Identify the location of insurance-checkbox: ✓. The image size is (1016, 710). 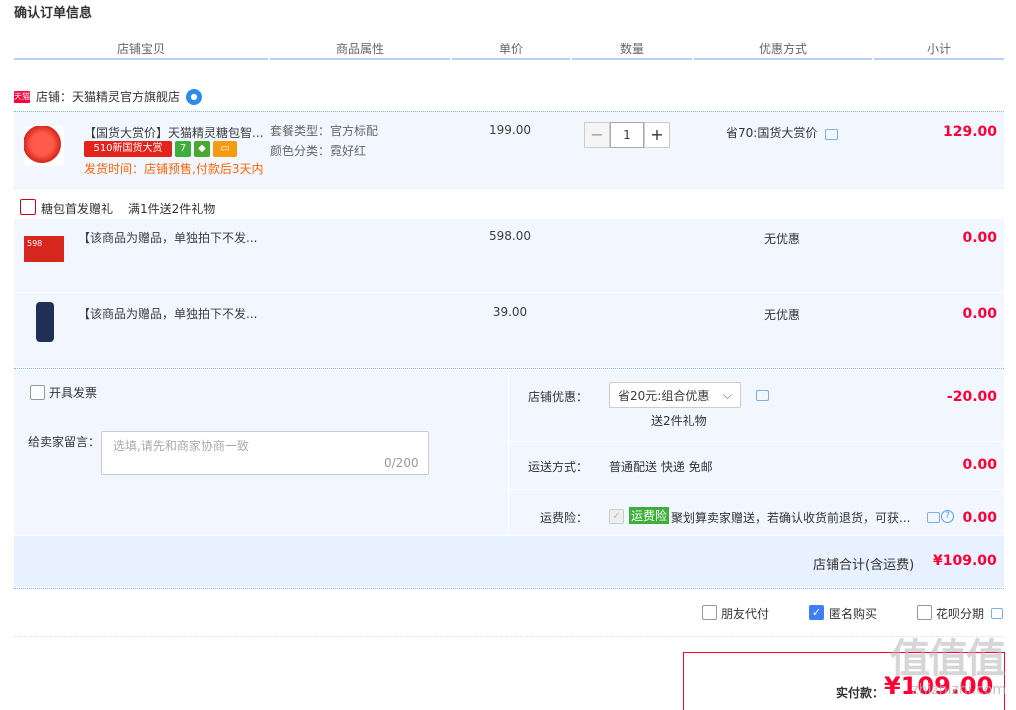
(616, 516).